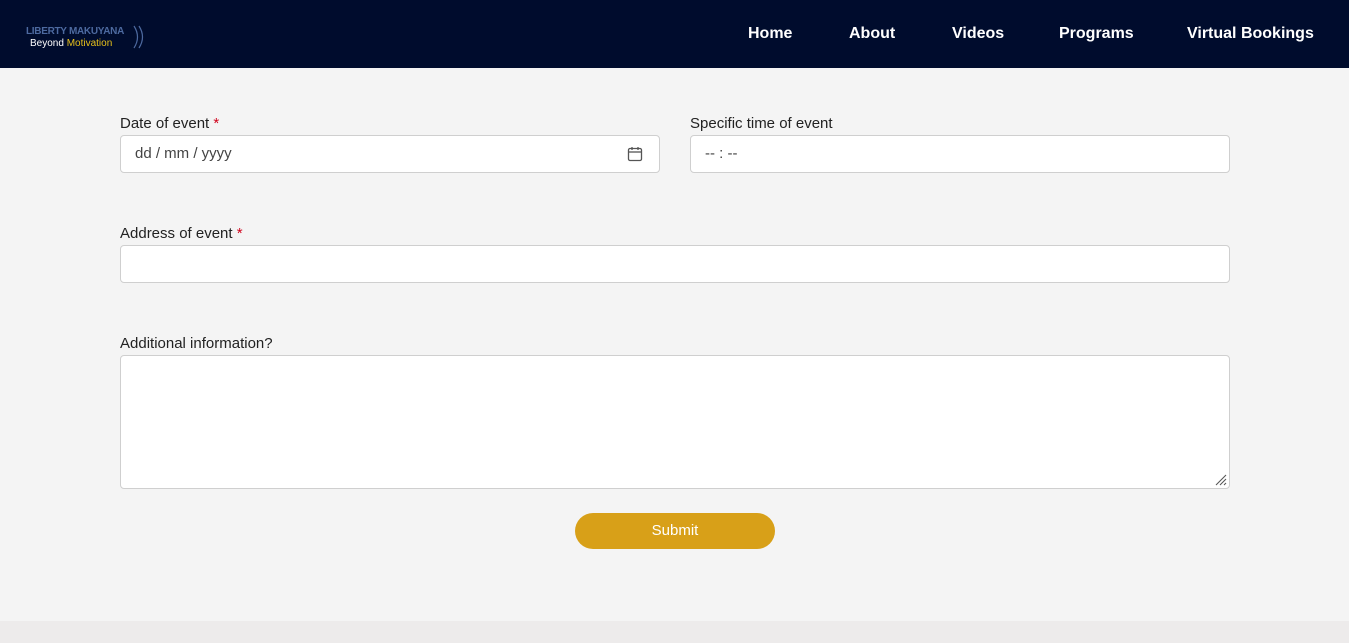  I want to click on date-placeholder: dd / mm / yyyy, so click(183, 153).